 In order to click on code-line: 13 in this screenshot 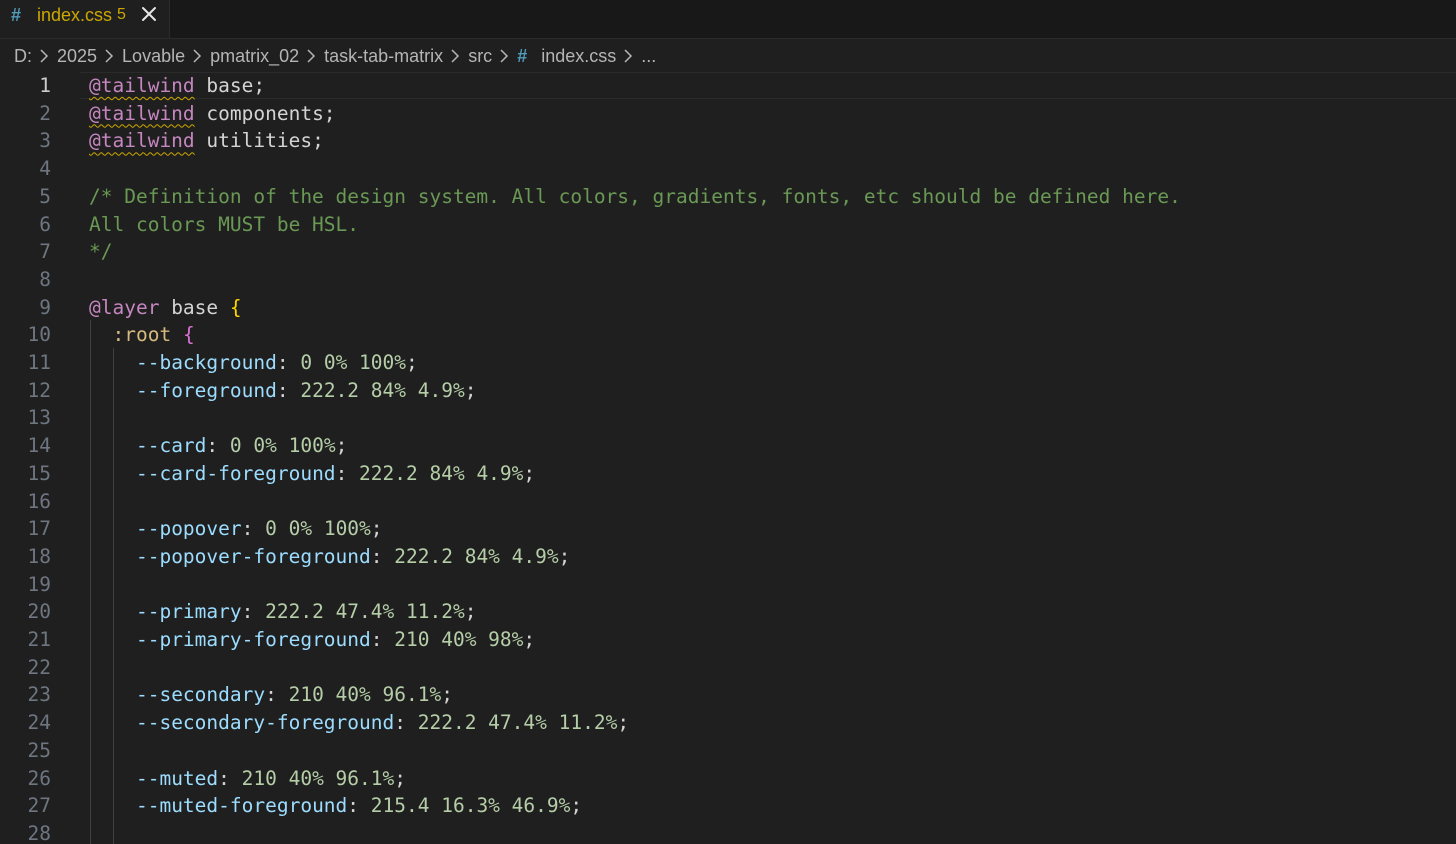, I will do `click(728, 418)`.